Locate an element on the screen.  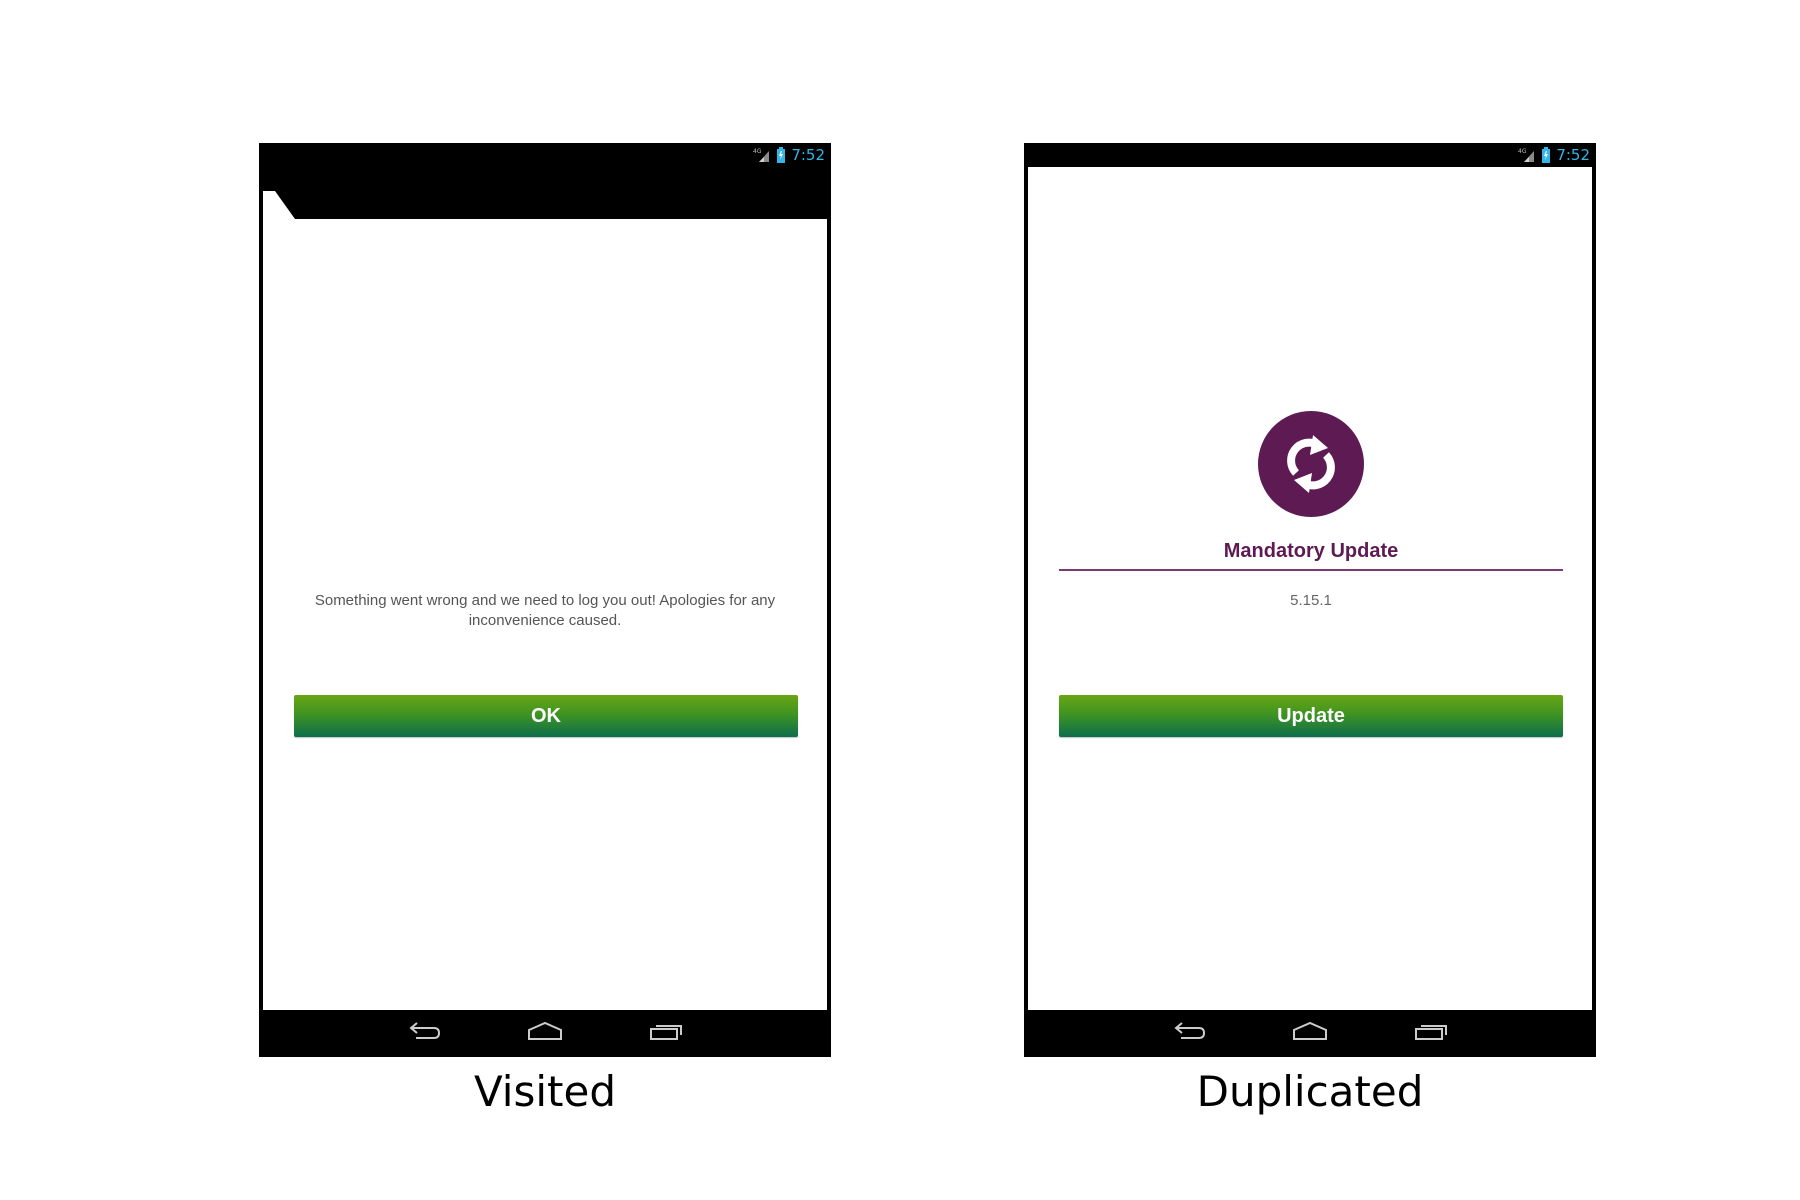
refresh-icon is located at coordinates (1311, 464).